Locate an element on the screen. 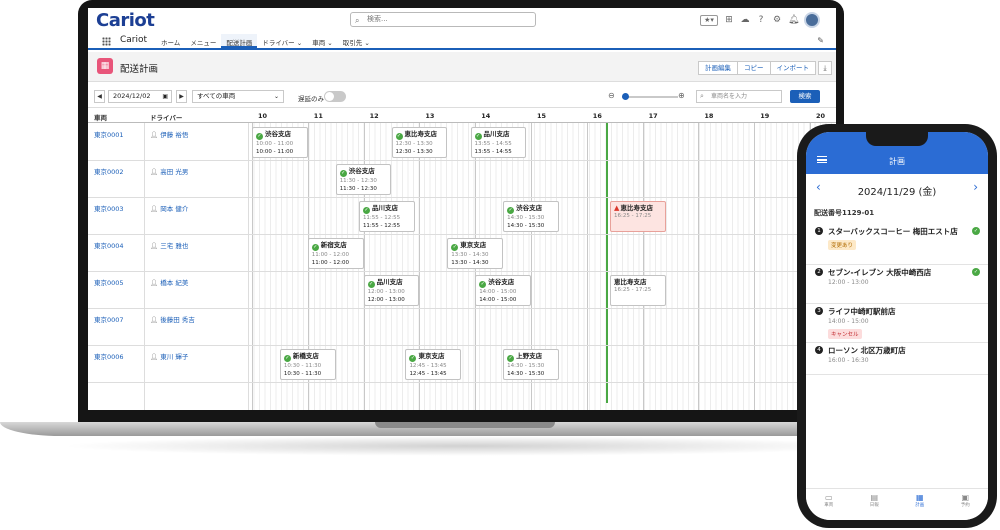 The width and height of the screenshot is (1000, 530). top-icons: ★▾ ⊞ ☁ ? ⚙ 🔔︎ is located at coordinates (760, 20).